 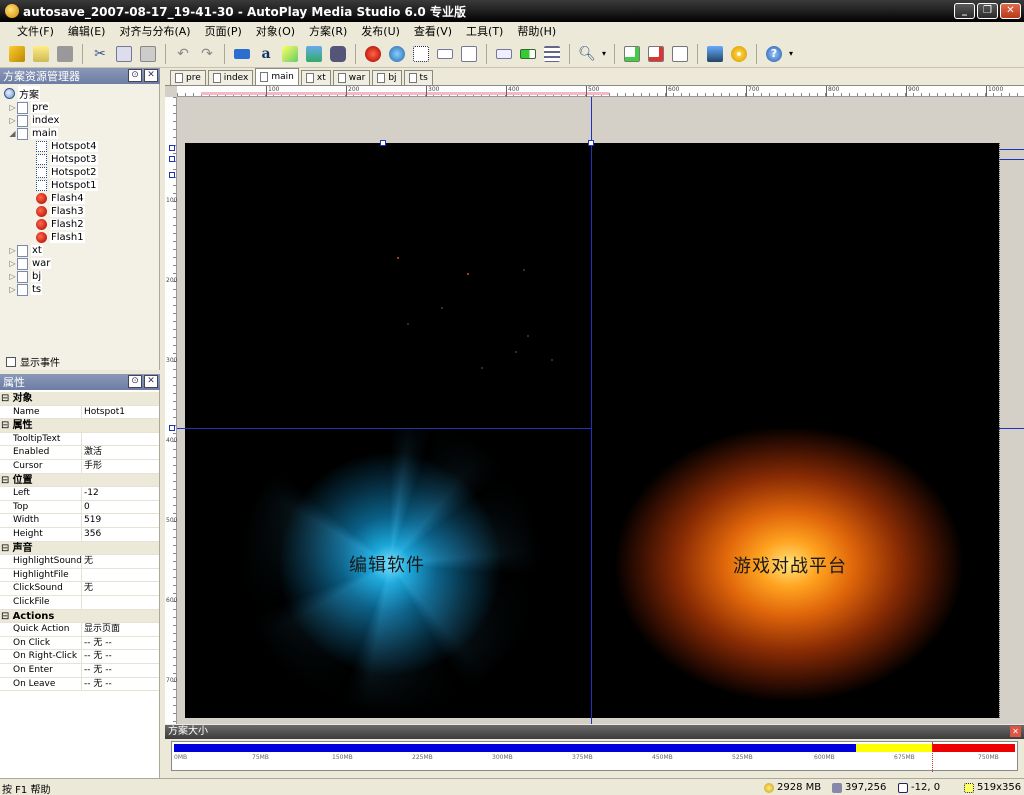 What do you see at coordinates (12, 133) in the screenshot?
I see `collapse-icon: ◢` at bounding box center [12, 133].